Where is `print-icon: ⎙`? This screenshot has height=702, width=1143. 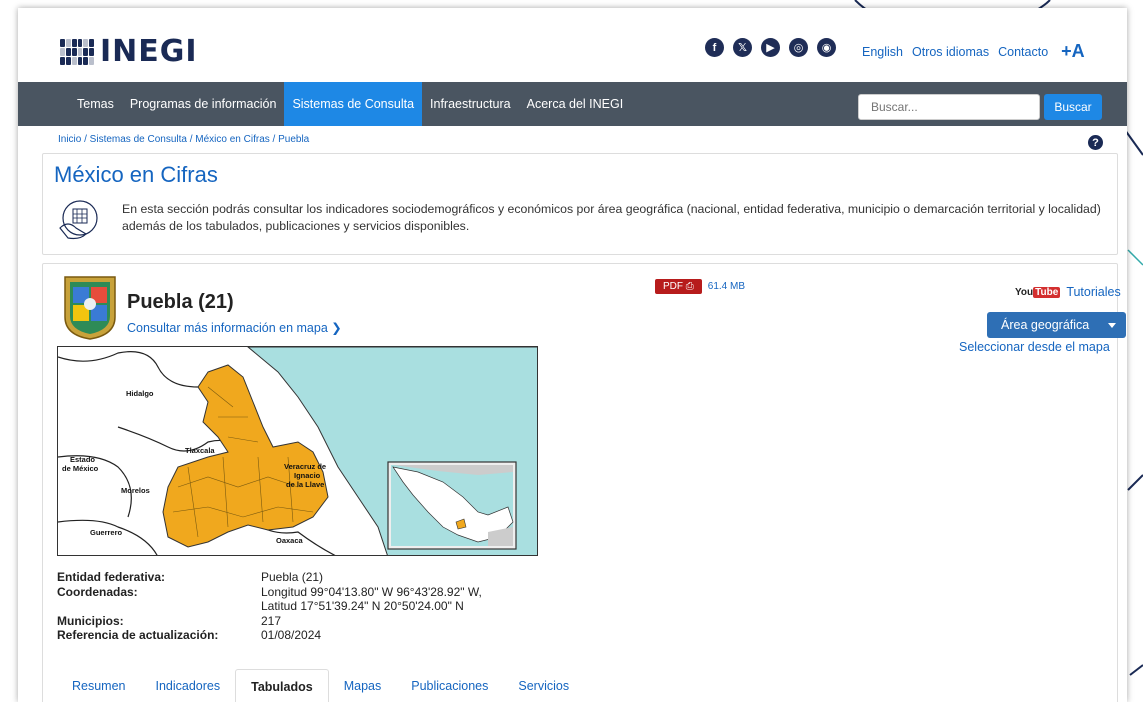 print-icon: ⎙ is located at coordinates (689, 286).